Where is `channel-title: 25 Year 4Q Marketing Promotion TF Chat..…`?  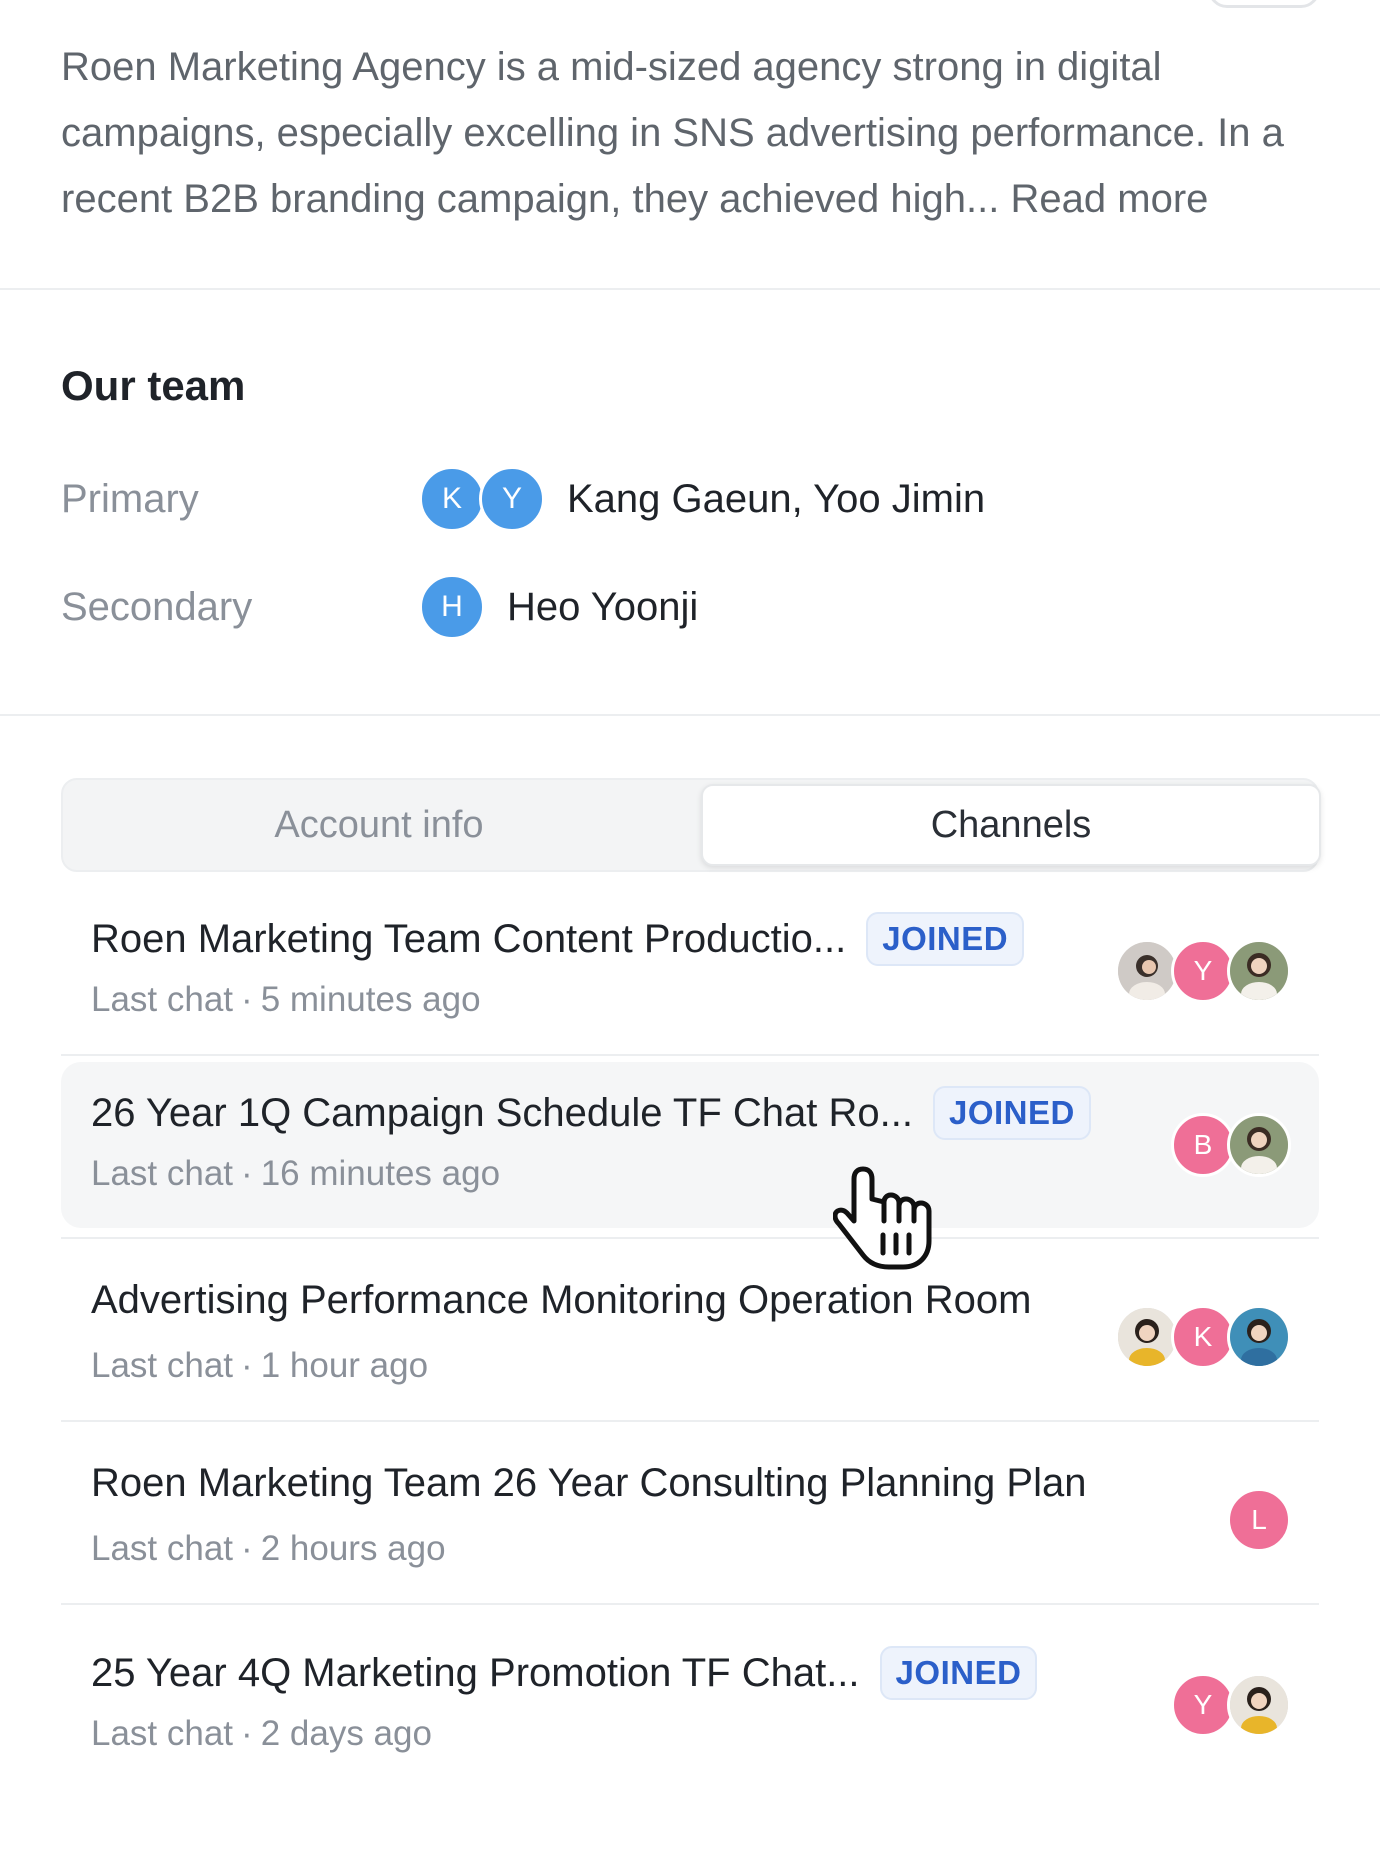 channel-title: 25 Year 4Q Marketing Promotion TF Chat..… is located at coordinates (475, 1672).